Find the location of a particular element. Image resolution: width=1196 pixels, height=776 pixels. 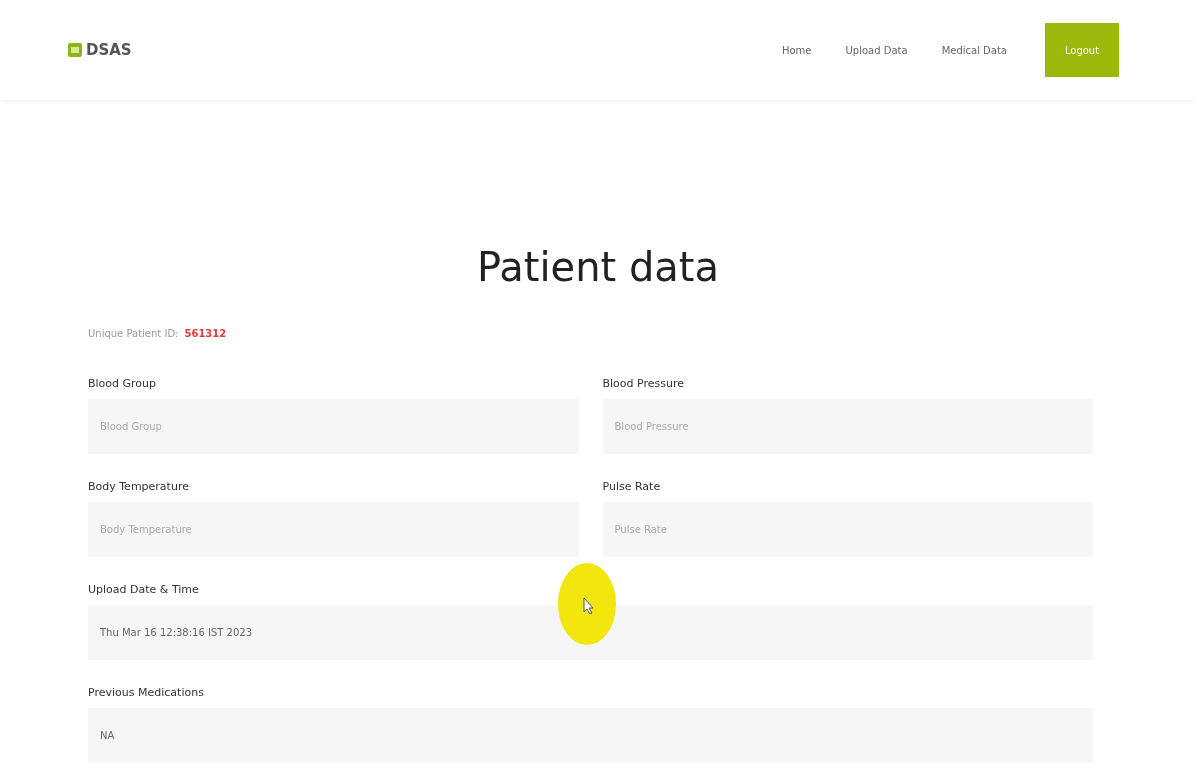

nav-link: Home is located at coordinates (797, 50).